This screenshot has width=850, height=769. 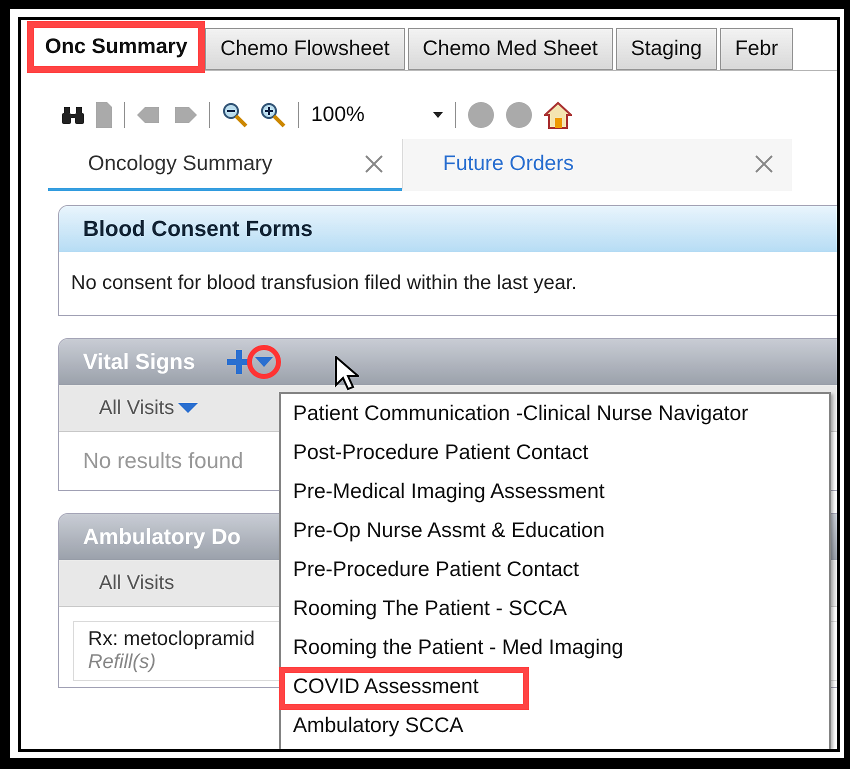 I want to click on panel-message: No results found, so click(x=163, y=461).